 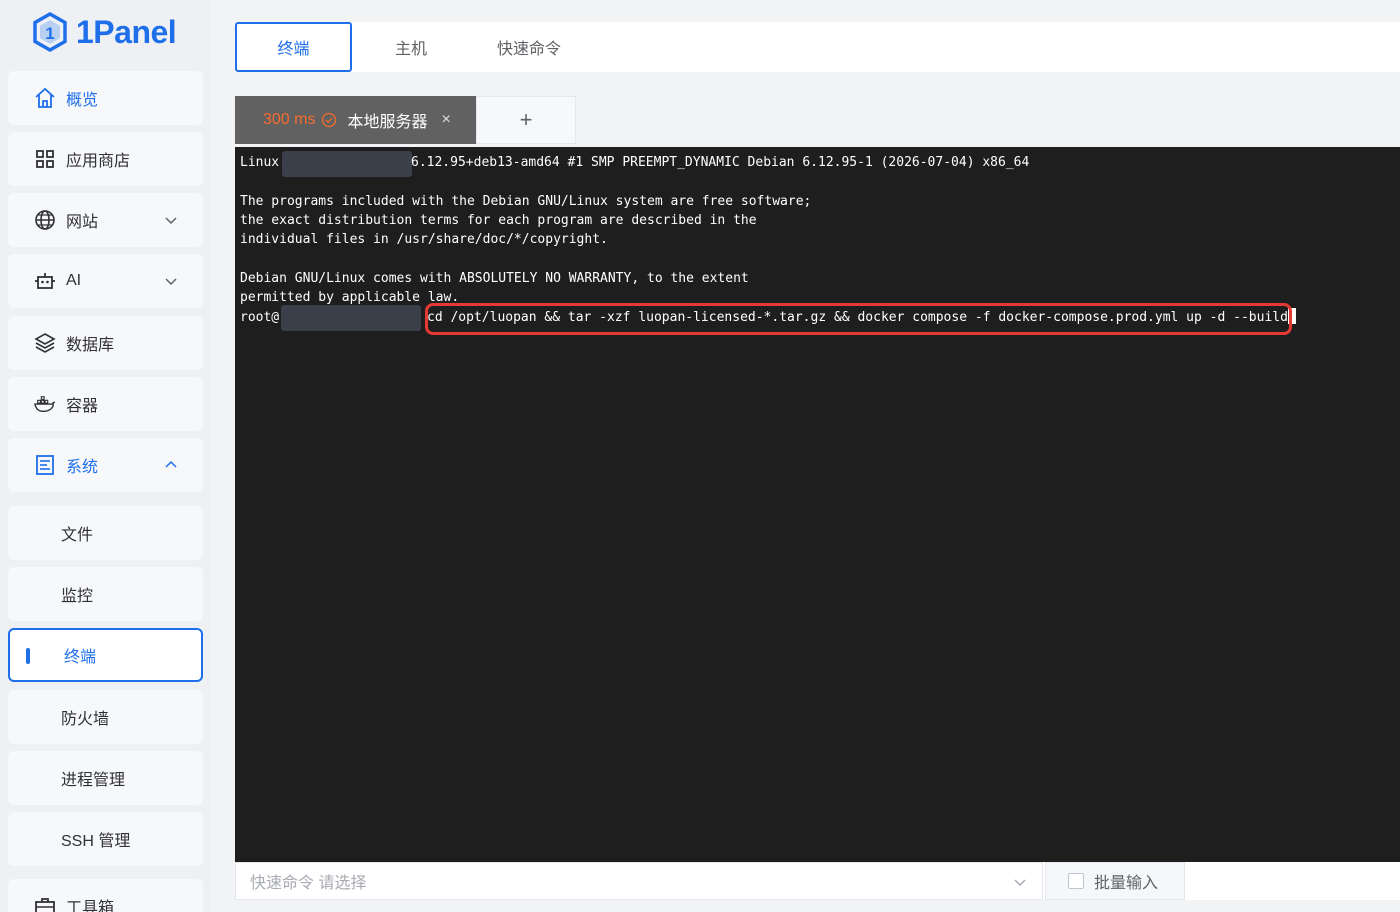 I want to click on layers-icon, so click(x=45, y=343).